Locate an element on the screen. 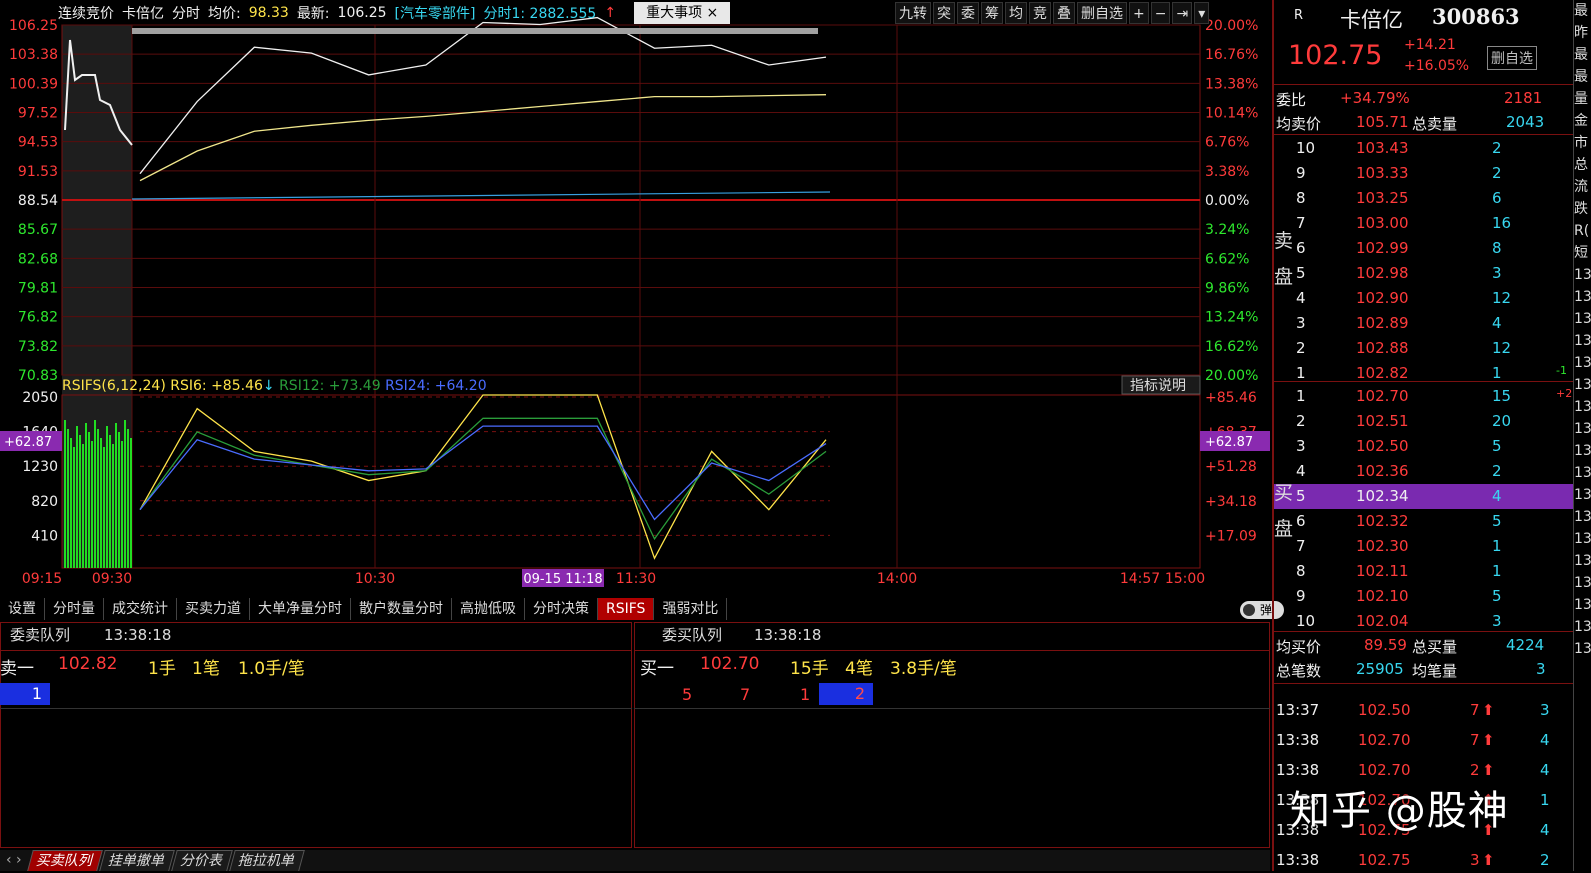 The width and height of the screenshot is (1591, 873). sell-level-row: 1 102.82 1 -1 is located at coordinates (1424, 373).